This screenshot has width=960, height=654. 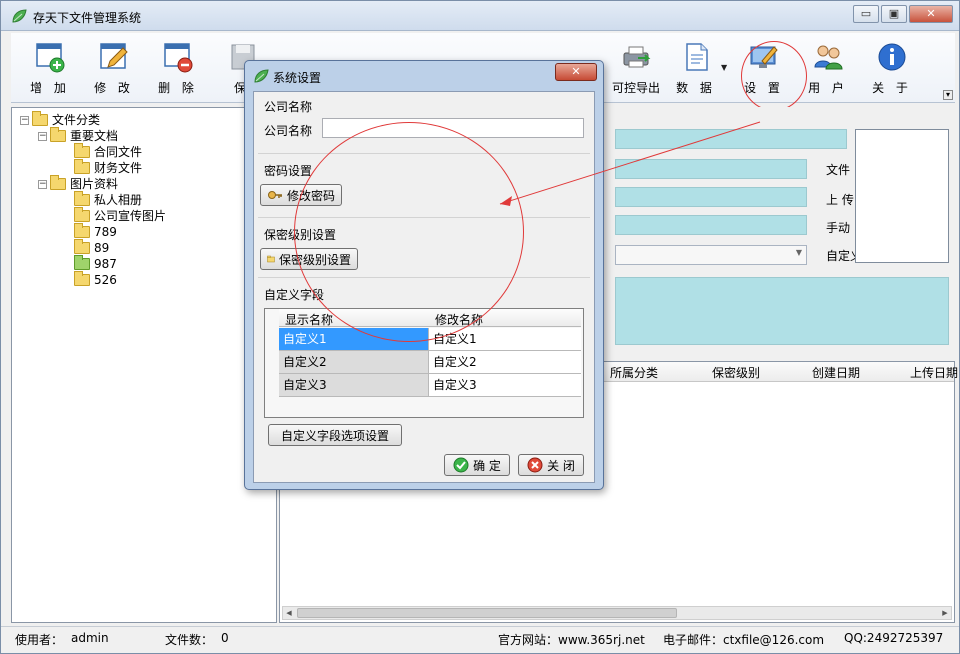 I want to click on email-link: 电子邮件：ctxfile@126.com, so click(x=743, y=639).